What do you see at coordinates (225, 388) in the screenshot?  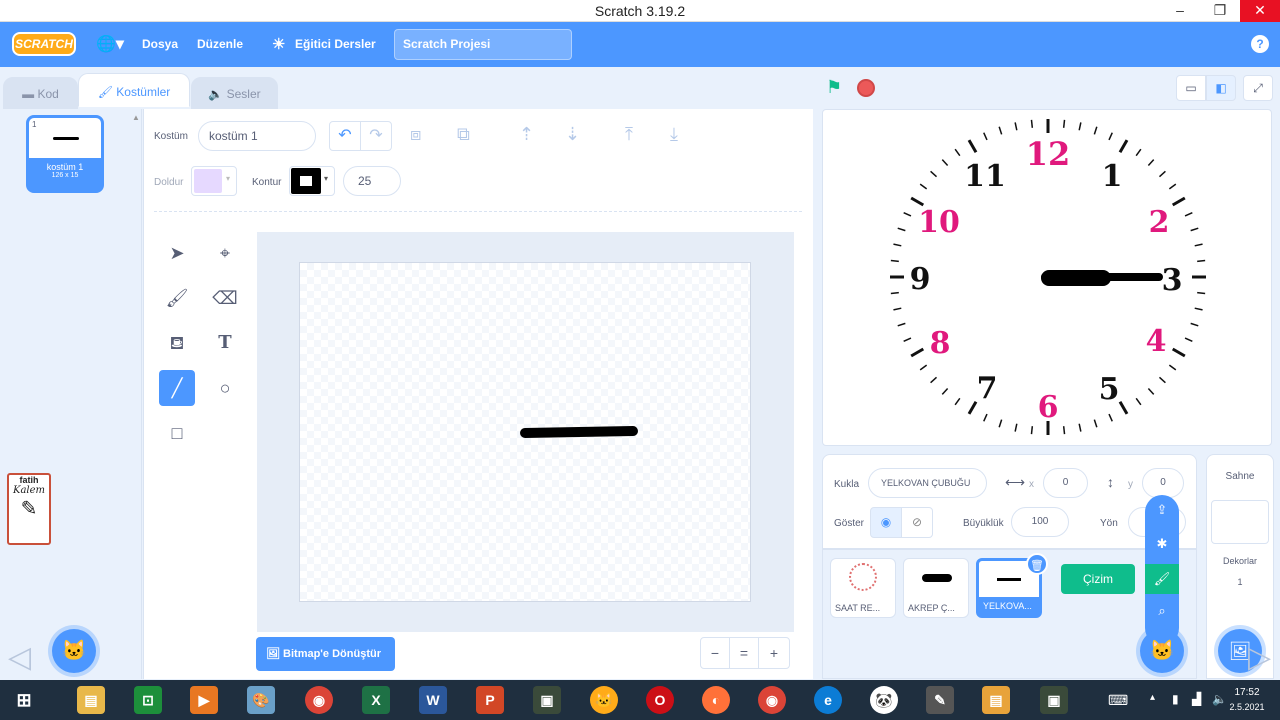 I see `circle-tool: ○` at bounding box center [225, 388].